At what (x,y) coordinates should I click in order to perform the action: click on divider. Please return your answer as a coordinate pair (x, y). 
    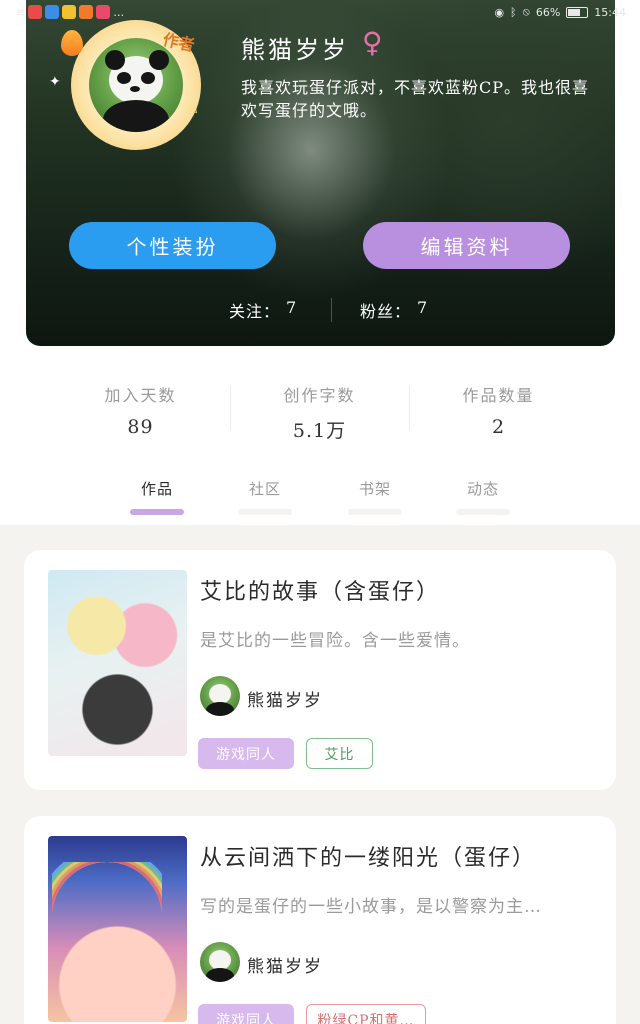
    Looking at the image, I should click on (331, 310).